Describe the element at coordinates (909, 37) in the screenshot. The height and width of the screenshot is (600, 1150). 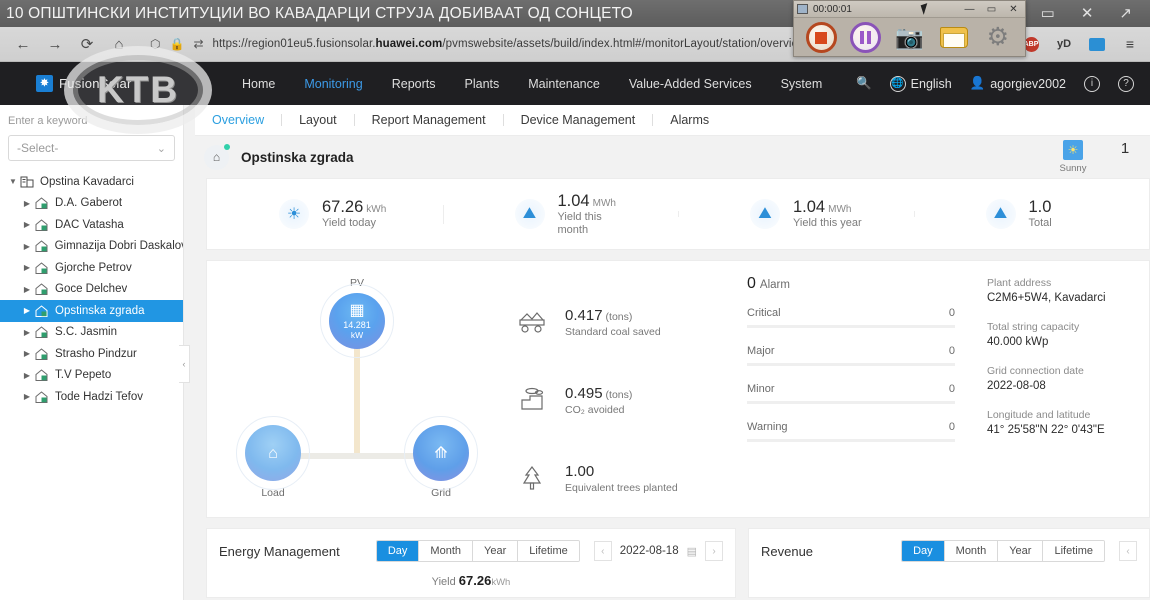
I see `screenshot-button: 📷` at that location.